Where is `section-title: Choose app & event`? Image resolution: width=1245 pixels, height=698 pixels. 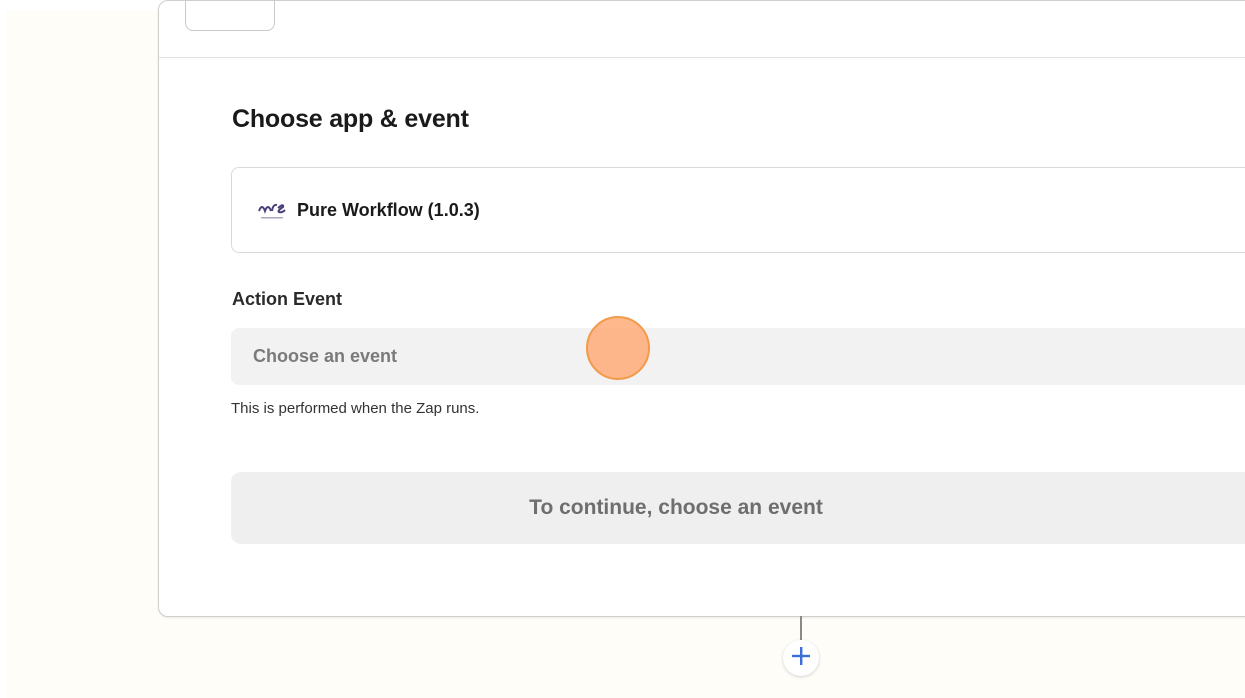 section-title: Choose app & event is located at coordinates (350, 119).